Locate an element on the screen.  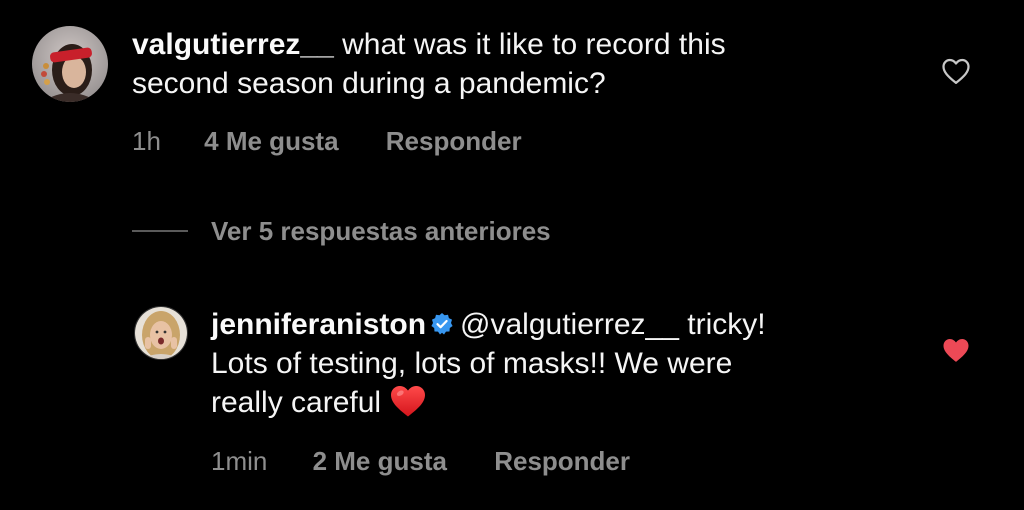
view-previous-replies-button: Ver 5 respuestas anteriores is located at coordinates (381, 231).